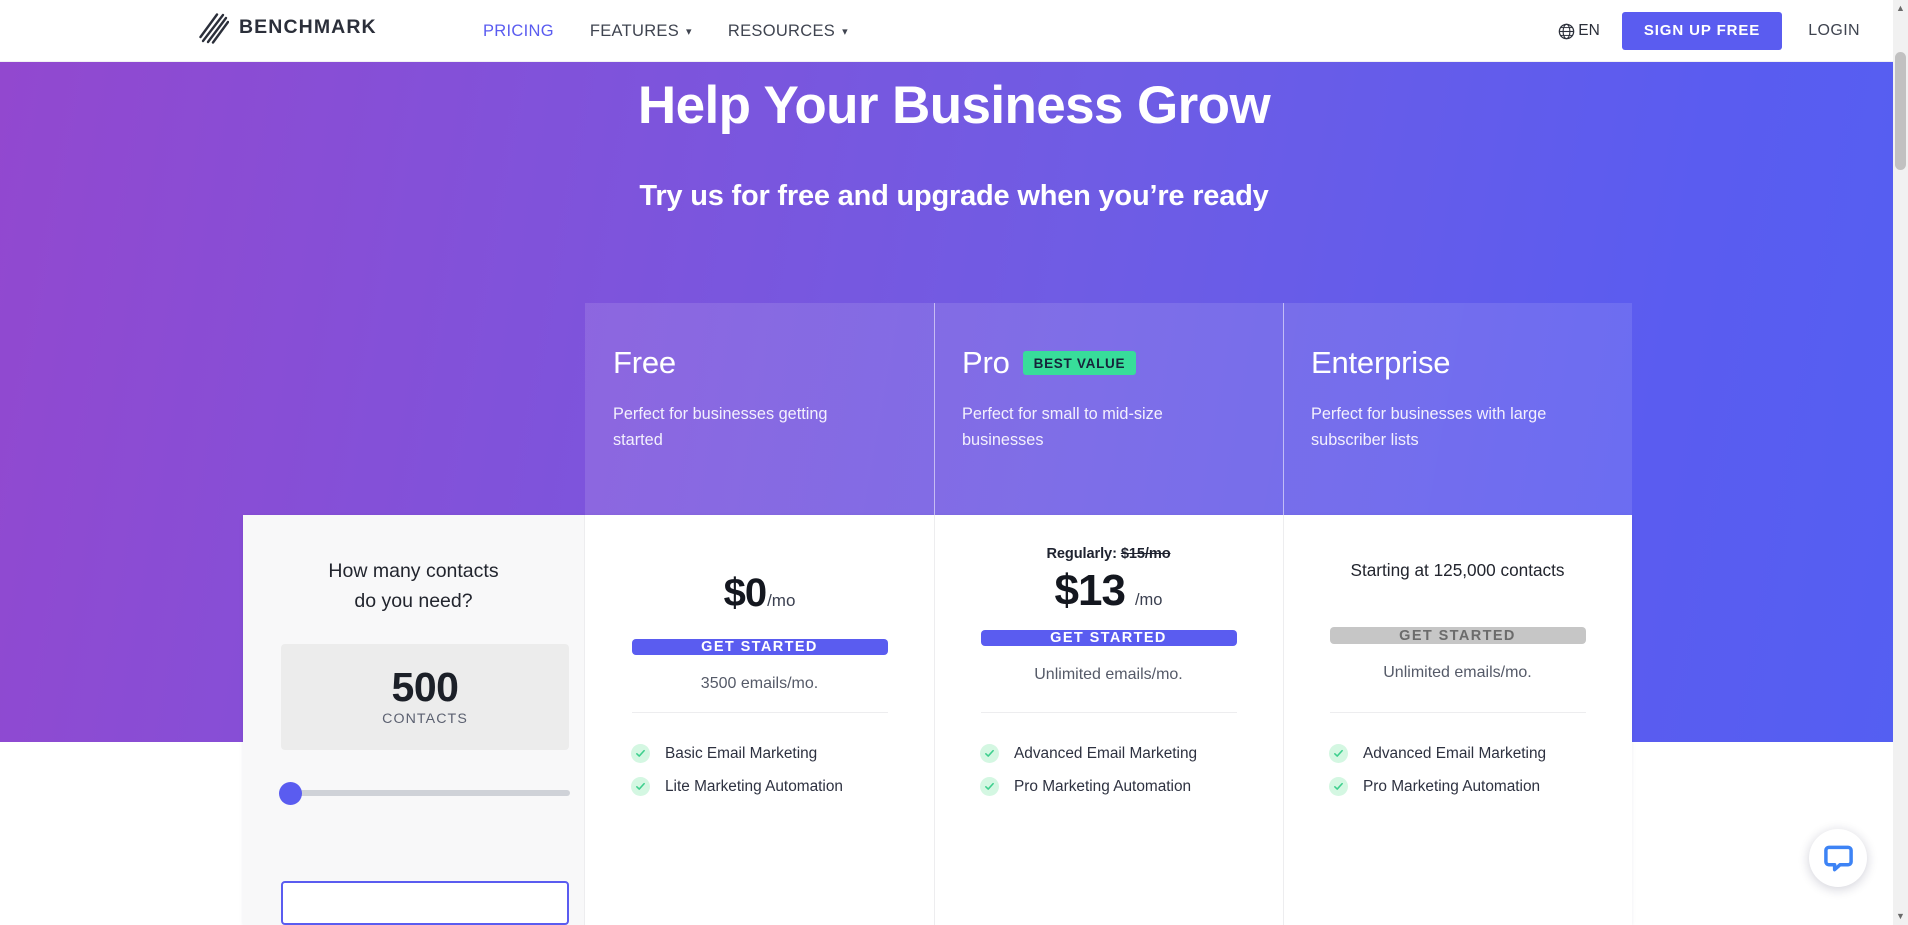 This screenshot has height=925, width=1908. What do you see at coordinates (1148, 600) in the screenshot?
I see `price-period-pro: /mo` at bounding box center [1148, 600].